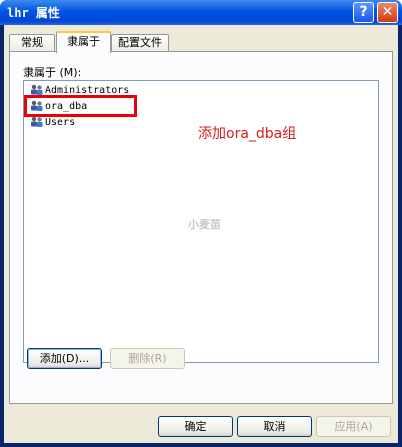 The height and width of the screenshot is (447, 402). What do you see at coordinates (83, 42) in the screenshot?
I see `tab-member-of: 隶属于` at bounding box center [83, 42].